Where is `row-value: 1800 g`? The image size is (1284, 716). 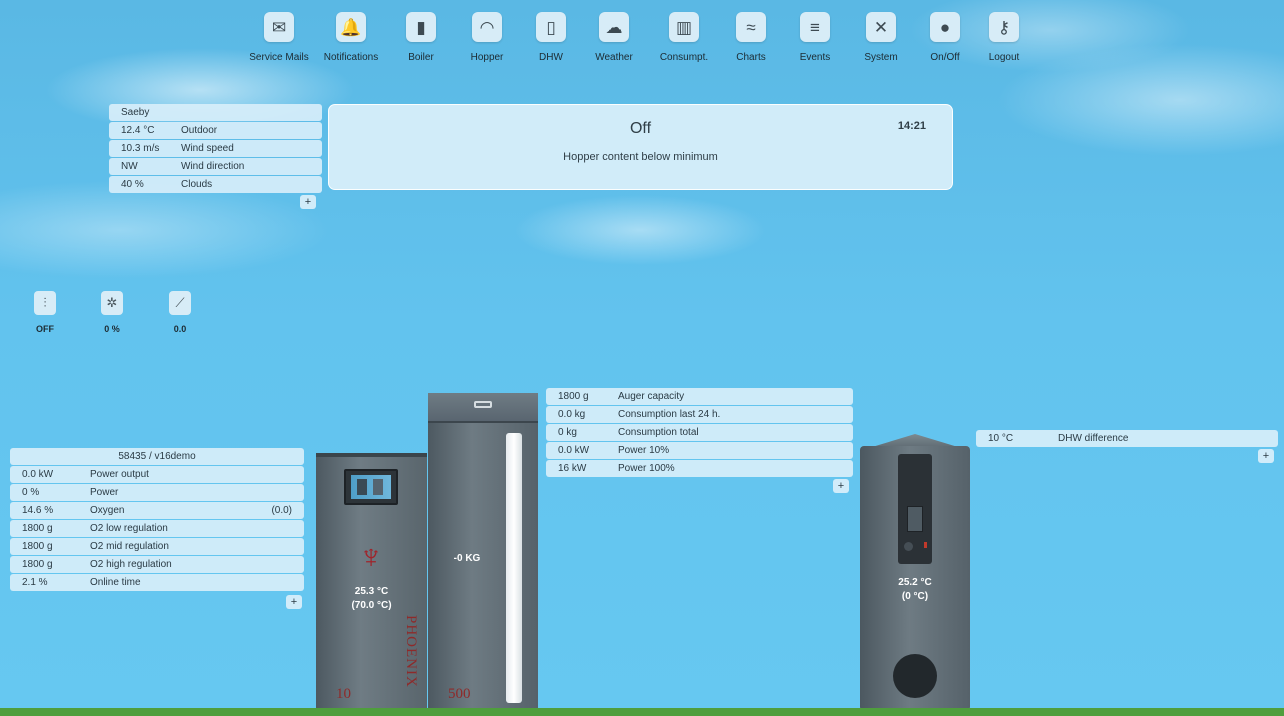
row-value: 1800 g is located at coordinates (37, 528).